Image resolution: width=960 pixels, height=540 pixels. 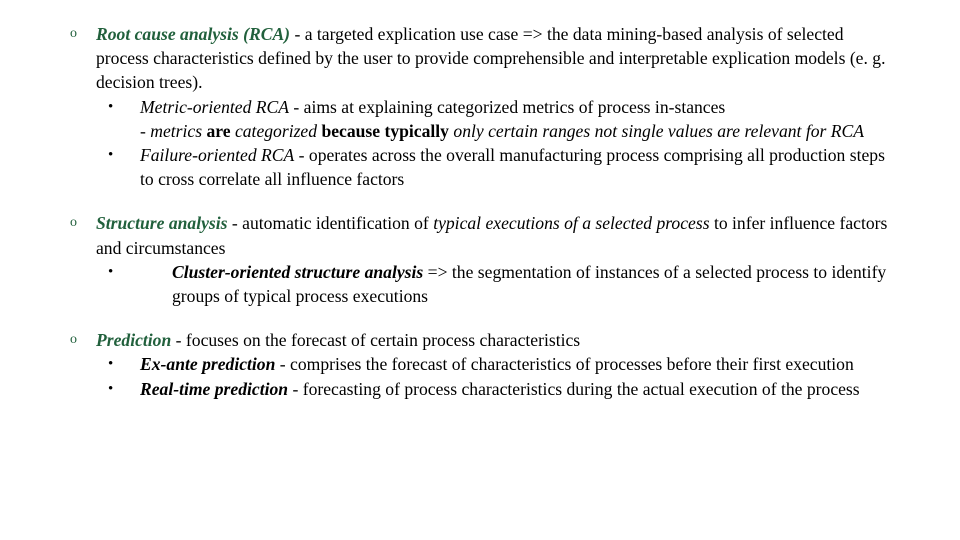 I want to click on heading-cluster-oriented-structure-analysis: Cluster-oriented structure analysis, so click(x=298, y=271).